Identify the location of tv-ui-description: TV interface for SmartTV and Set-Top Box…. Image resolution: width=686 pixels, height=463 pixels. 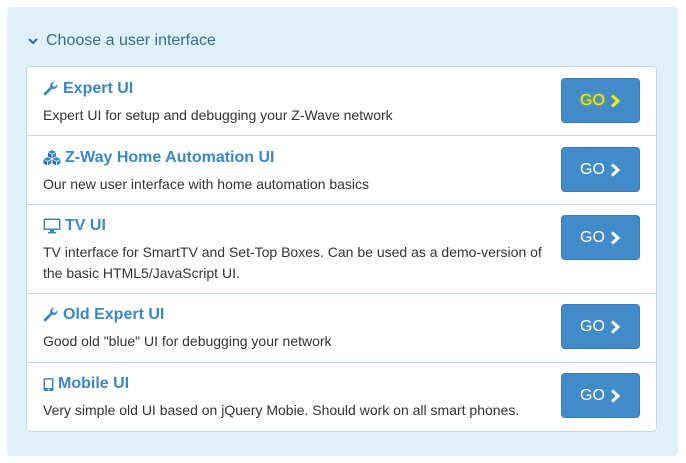
(292, 262).